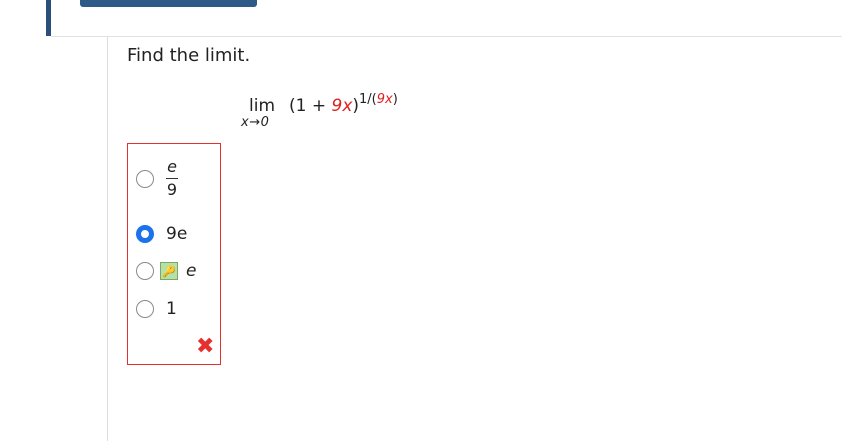 The width and height of the screenshot is (842, 441). What do you see at coordinates (172, 166) in the screenshot?
I see `fraction-numerator: e` at bounding box center [172, 166].